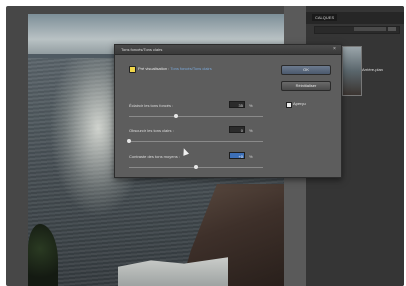  I want to click on close-icon: ×, so click(334, 49).